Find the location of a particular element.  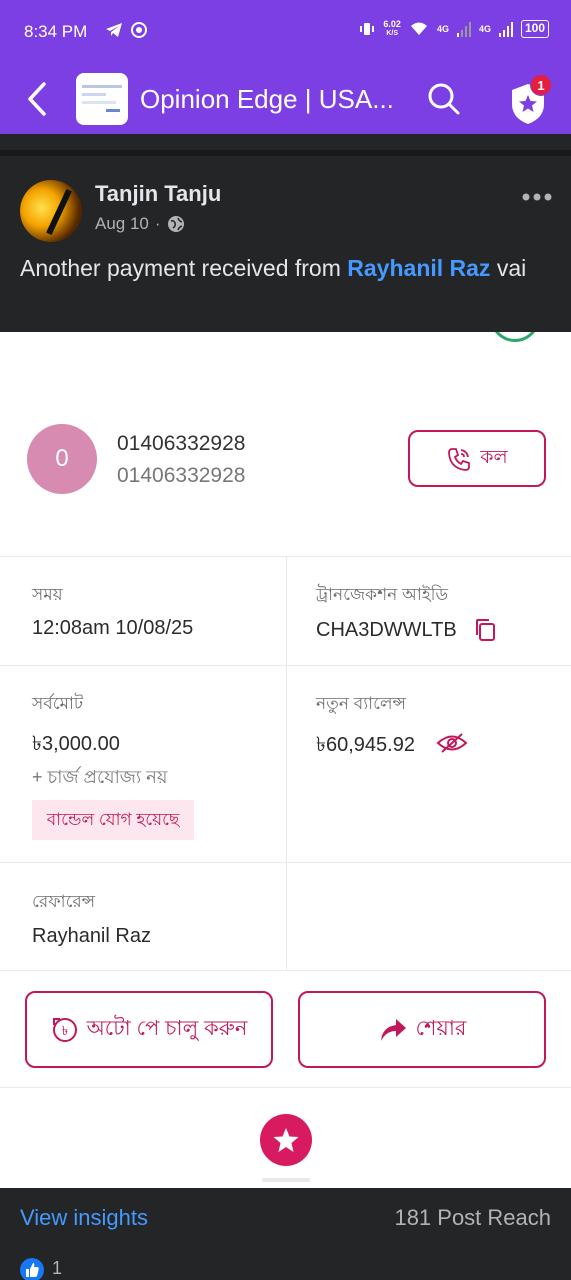

post-date: Aug 10 is located at coordinates (122, 224).